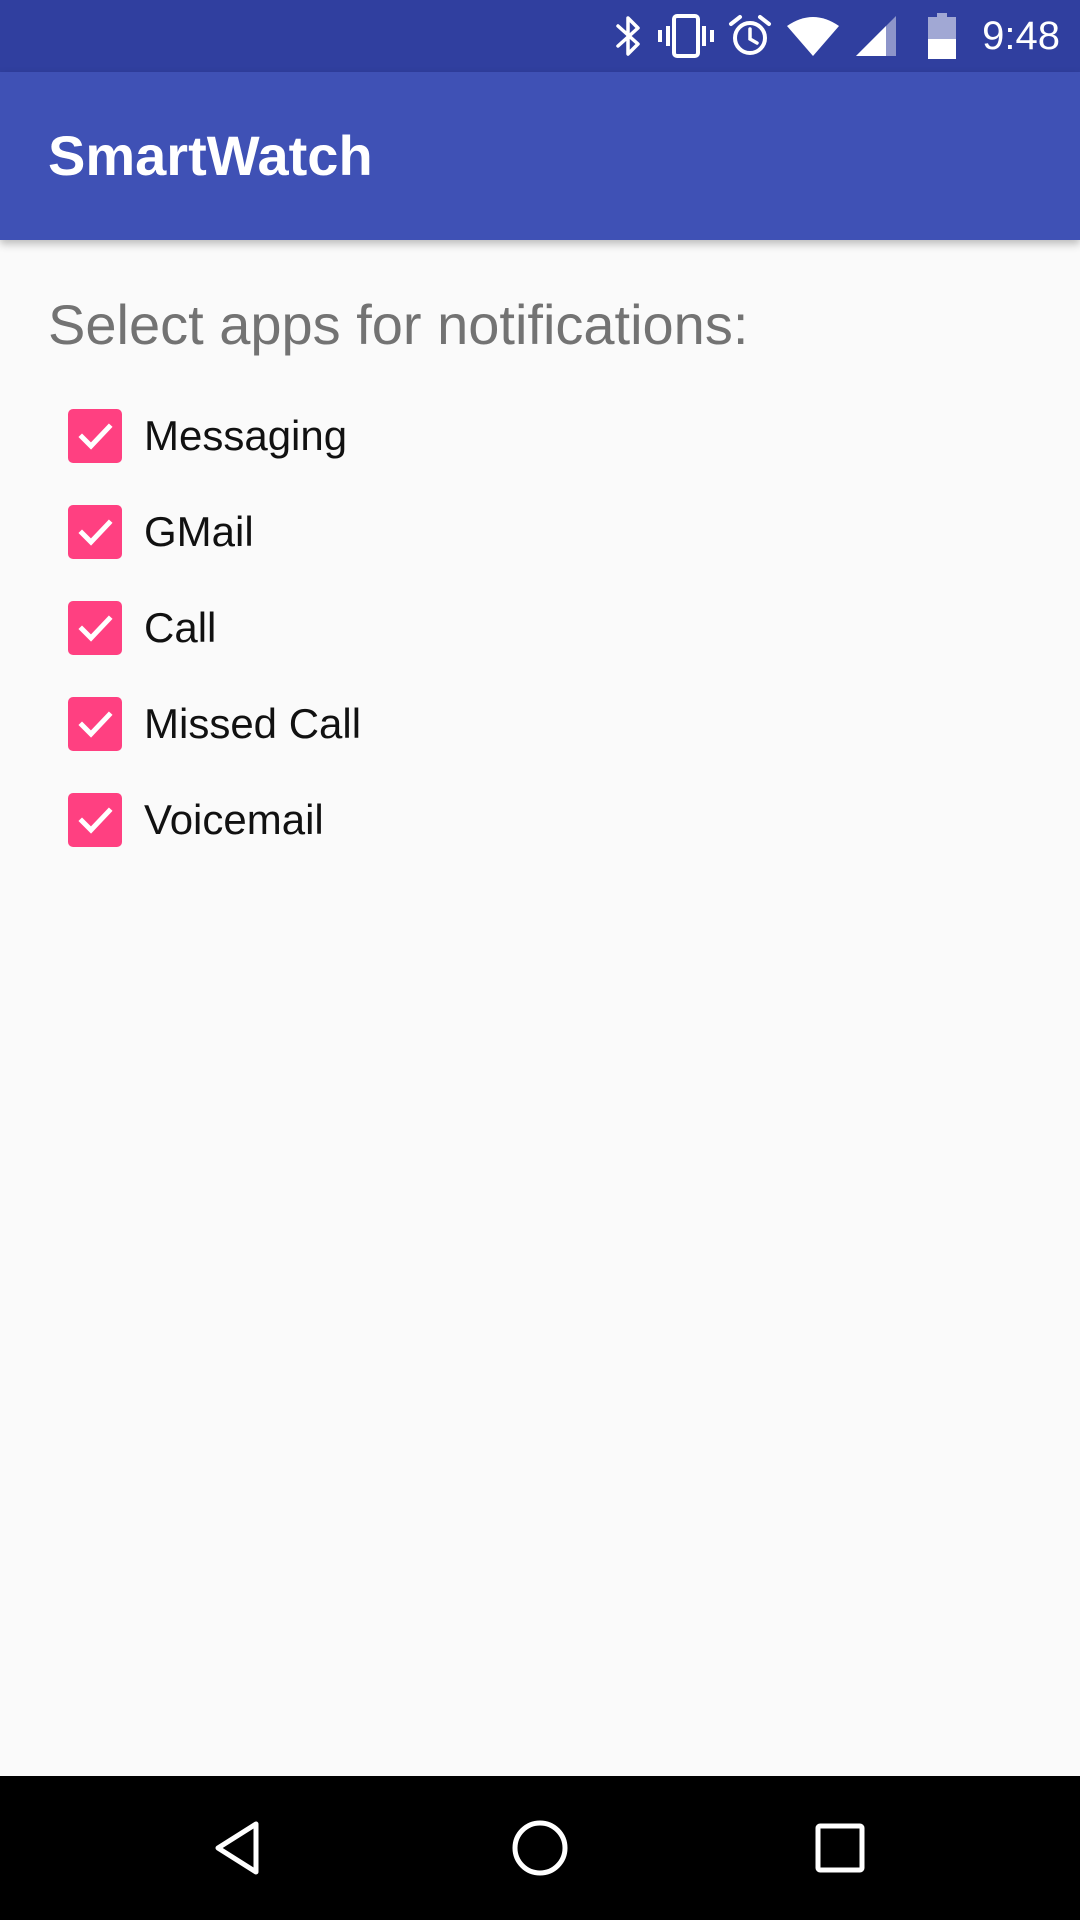 The height and width of the screenshot is (1920, 1080). I want to click on home-button, so click(540, 1848).